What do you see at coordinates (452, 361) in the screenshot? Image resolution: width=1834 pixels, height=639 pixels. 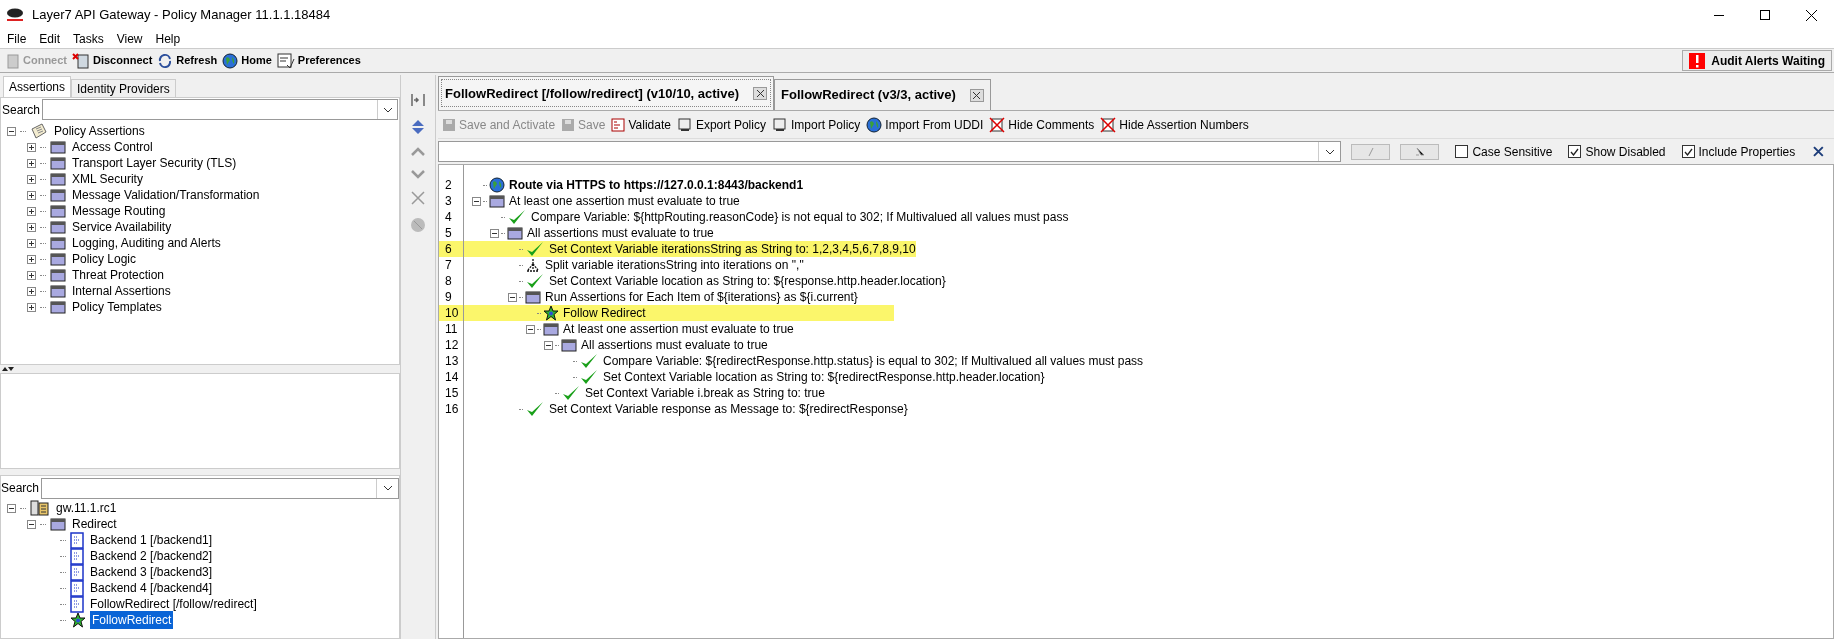 I see `line-number: 13` at bounding box center [452, 361].